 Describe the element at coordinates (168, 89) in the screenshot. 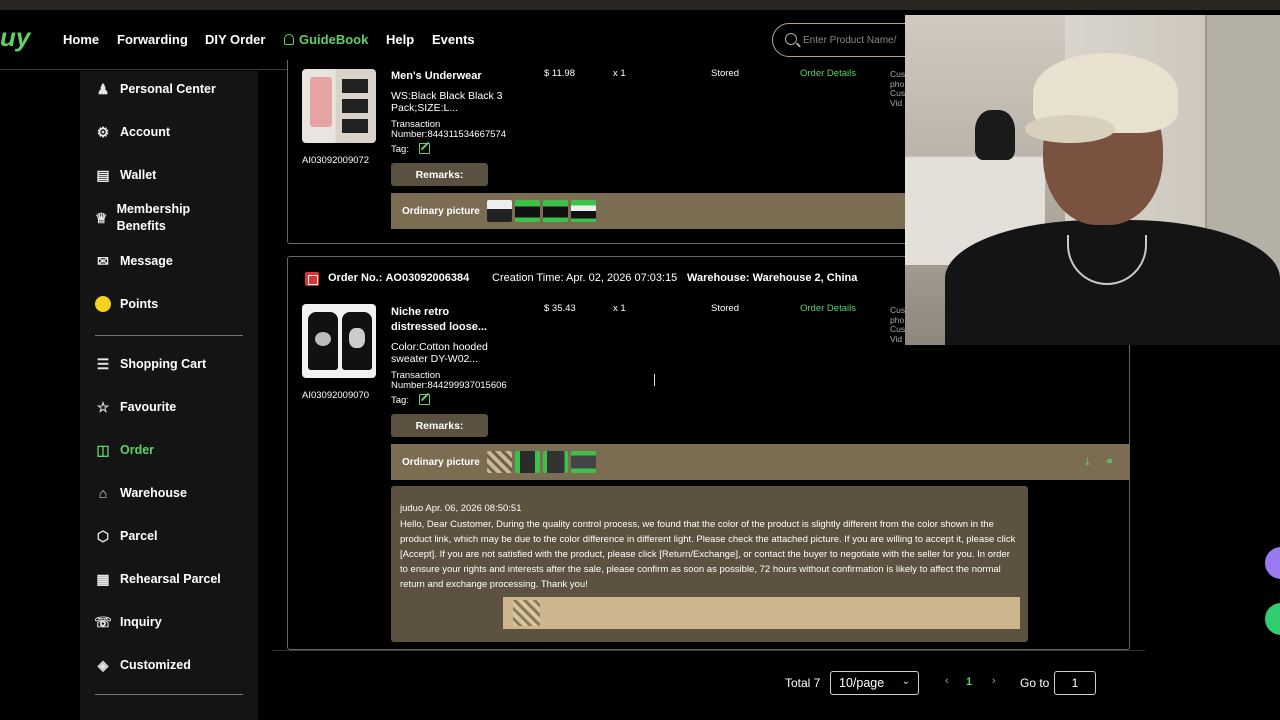

I see `sidebar-item-label: Personal Center` at that location.